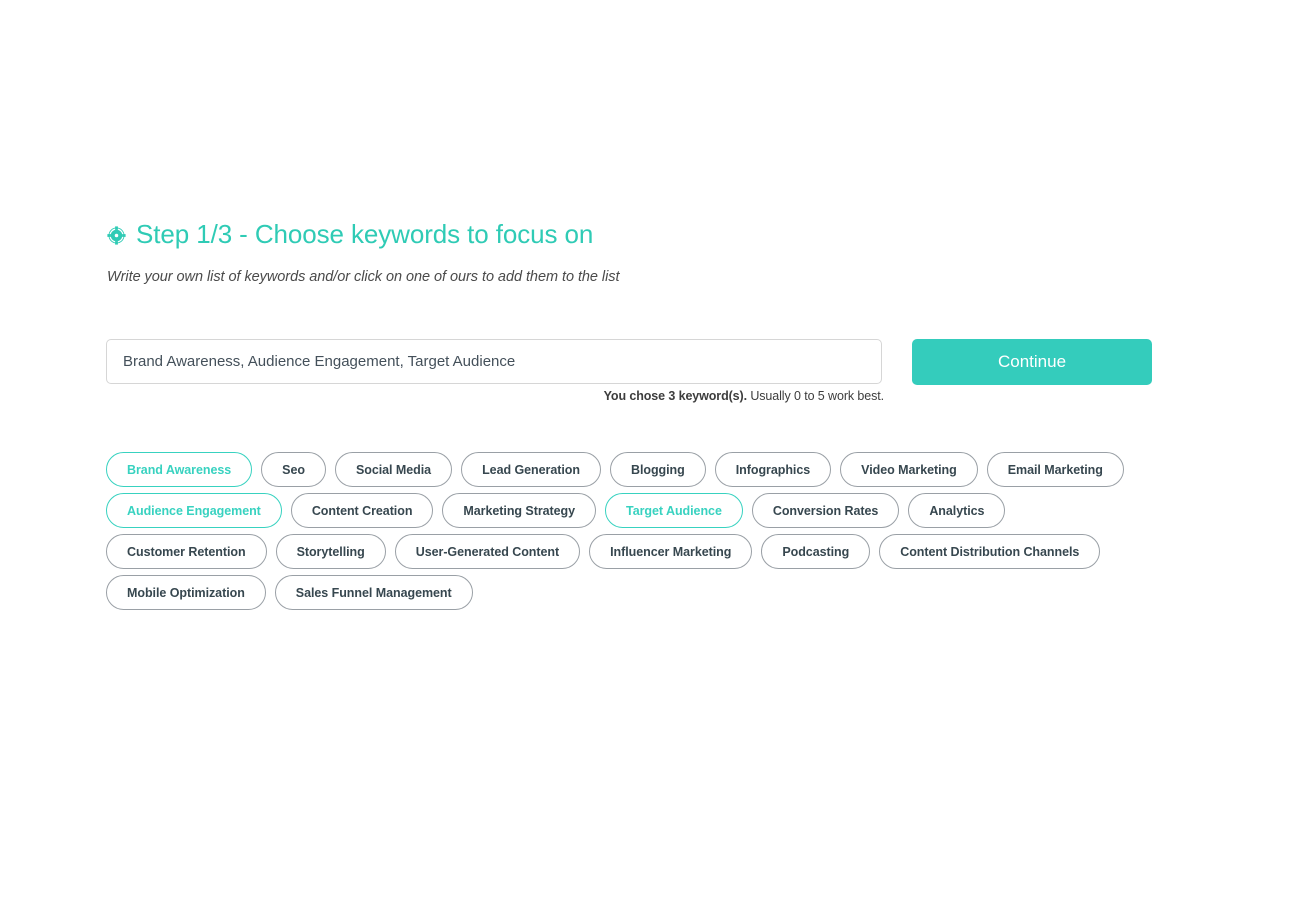 The image size is (1300, 900). I want to click on keyword-chip: User-Generated Content, so click(487, 551).